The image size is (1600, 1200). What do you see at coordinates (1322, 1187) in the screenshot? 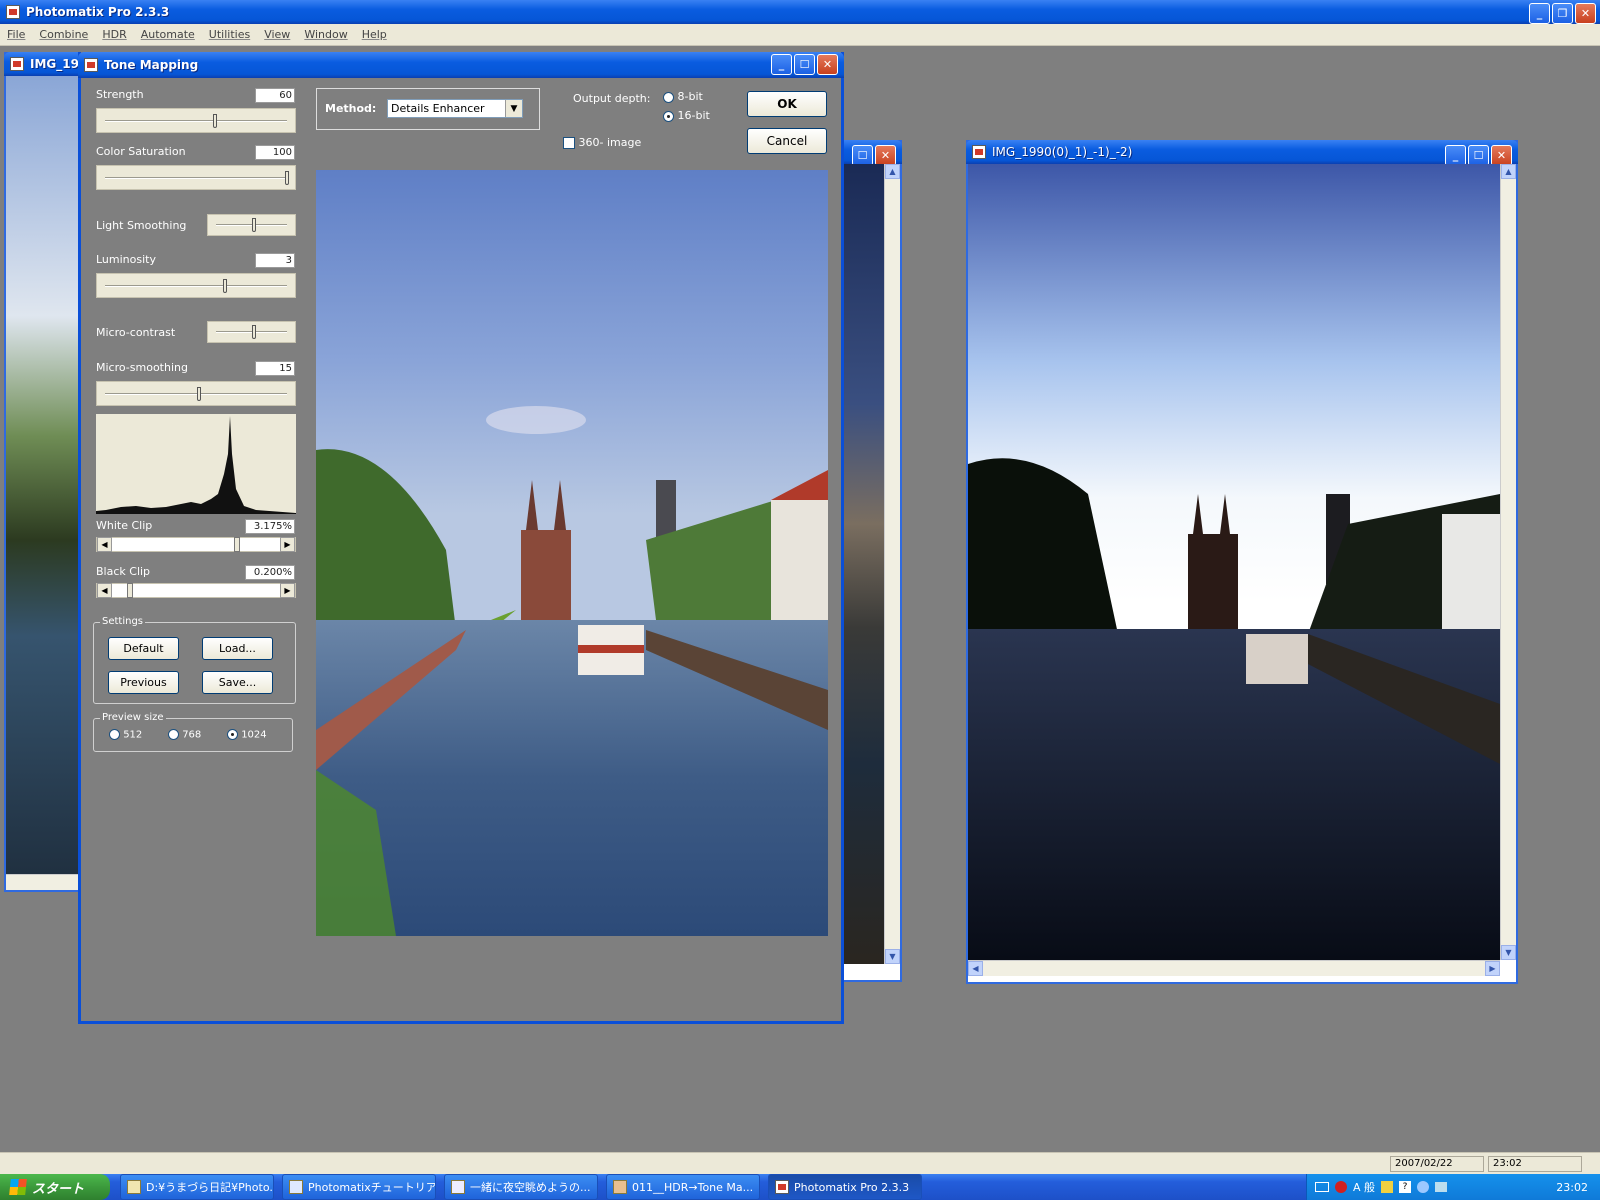
I see `keyboard-icon` at bounding box center [1322, 1187].